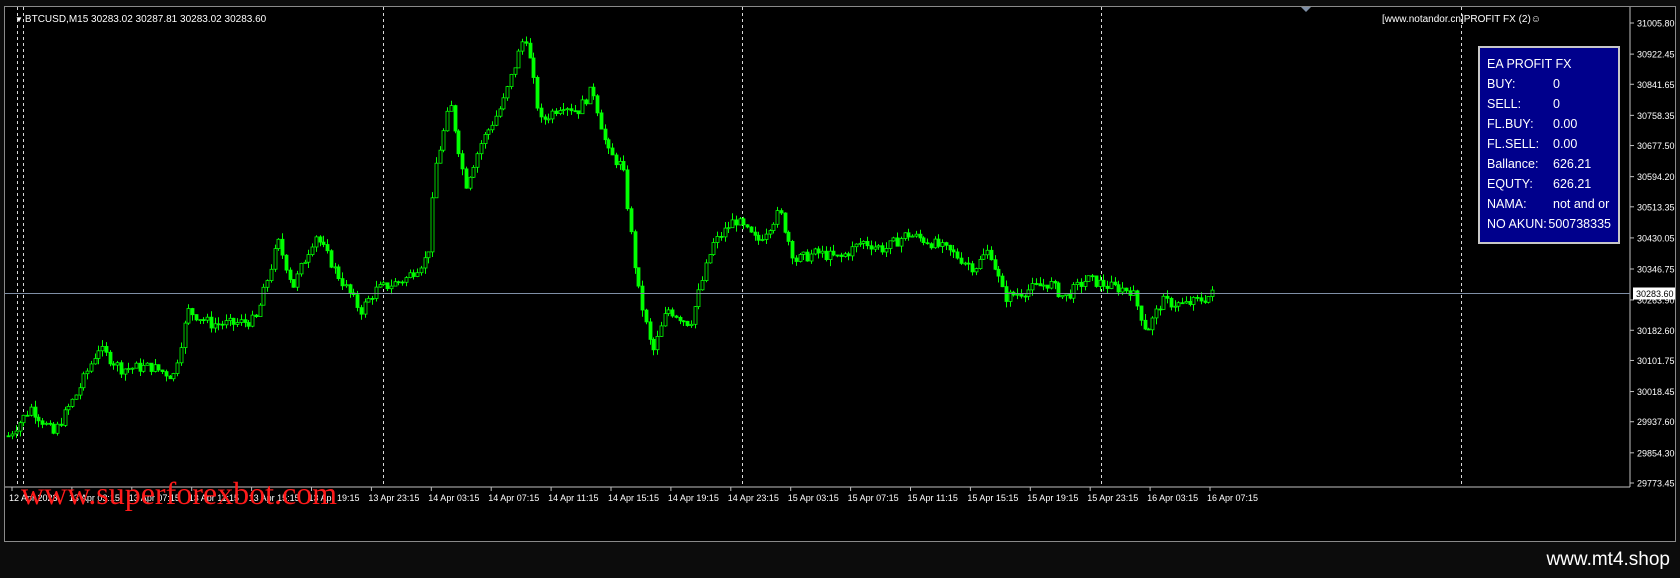 This screenshot has height=578, width=1680. Describe the element at coordinates (1549, 124) in the screenshot. I see `ea-row-fl-buy: FL.BUY: 0.00` at that location.